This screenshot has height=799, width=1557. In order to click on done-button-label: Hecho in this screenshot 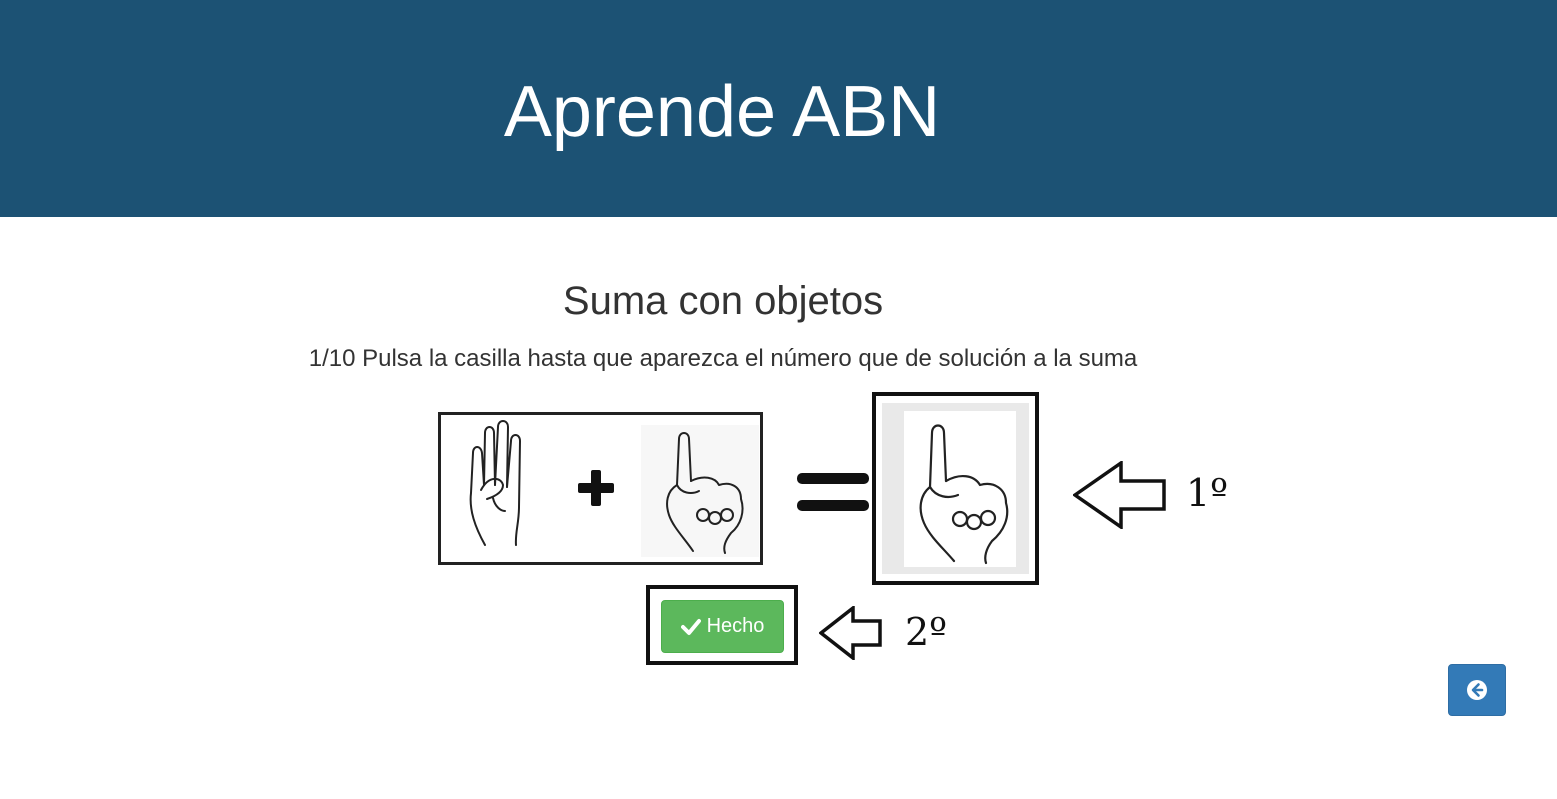, I will do `click(735, 626)`.